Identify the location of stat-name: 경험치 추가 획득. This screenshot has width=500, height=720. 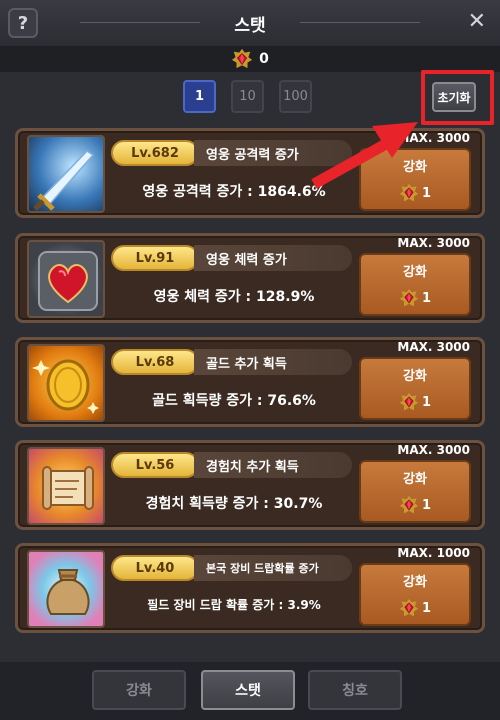
(273, 465).